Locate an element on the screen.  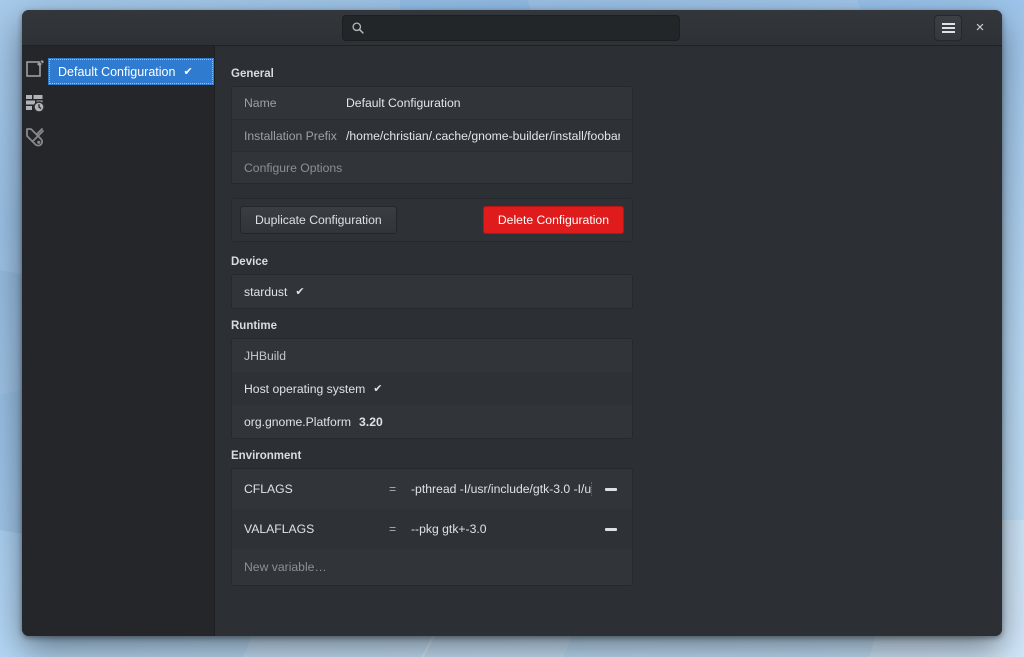
search-entry is located at coordinates (511, 27).